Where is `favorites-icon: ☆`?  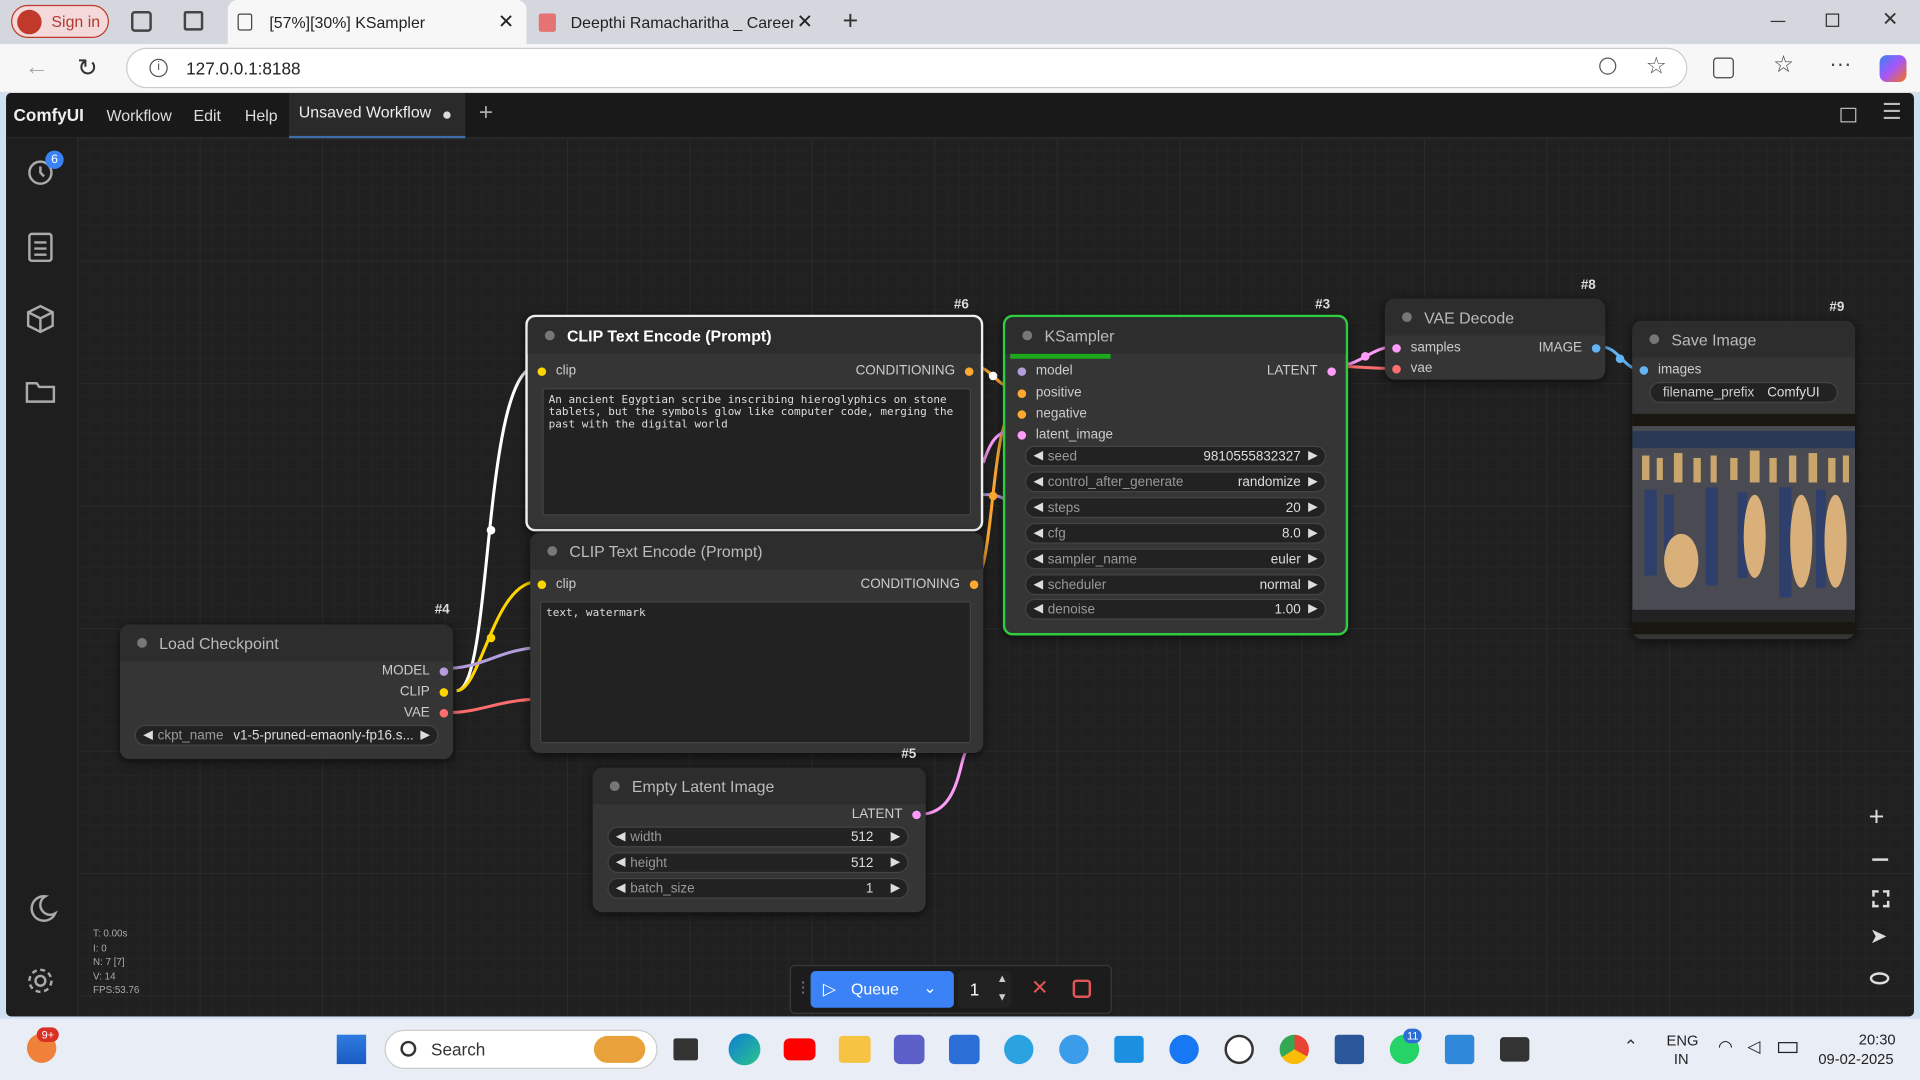 favorites-icon: ☆ is located at coordinates (1783, 65).